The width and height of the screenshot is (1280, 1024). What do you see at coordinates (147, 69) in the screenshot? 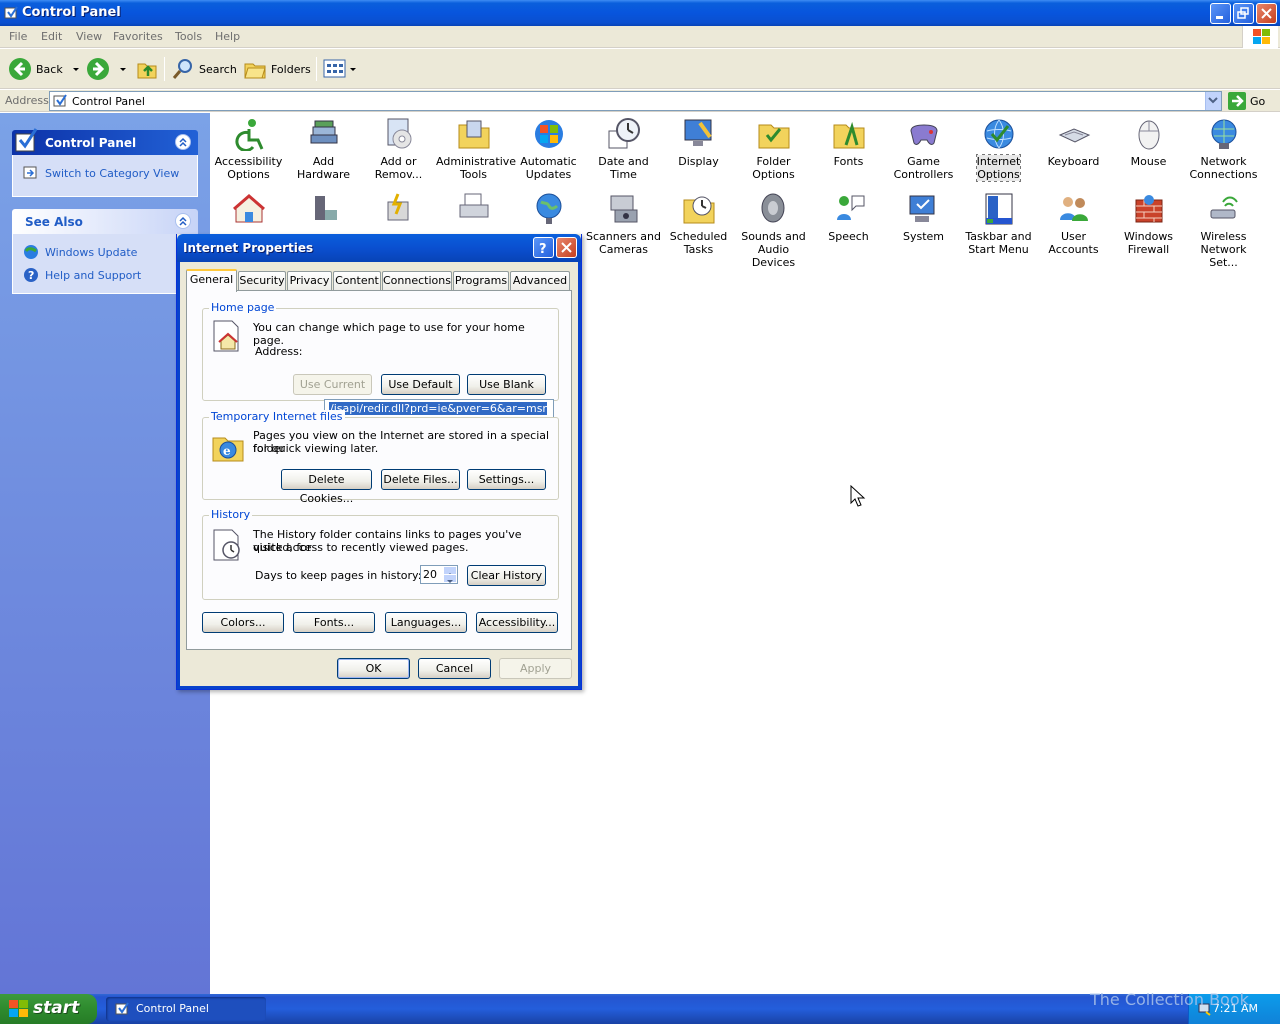
I see `up-folder-button` at bounding box center [147, 69].